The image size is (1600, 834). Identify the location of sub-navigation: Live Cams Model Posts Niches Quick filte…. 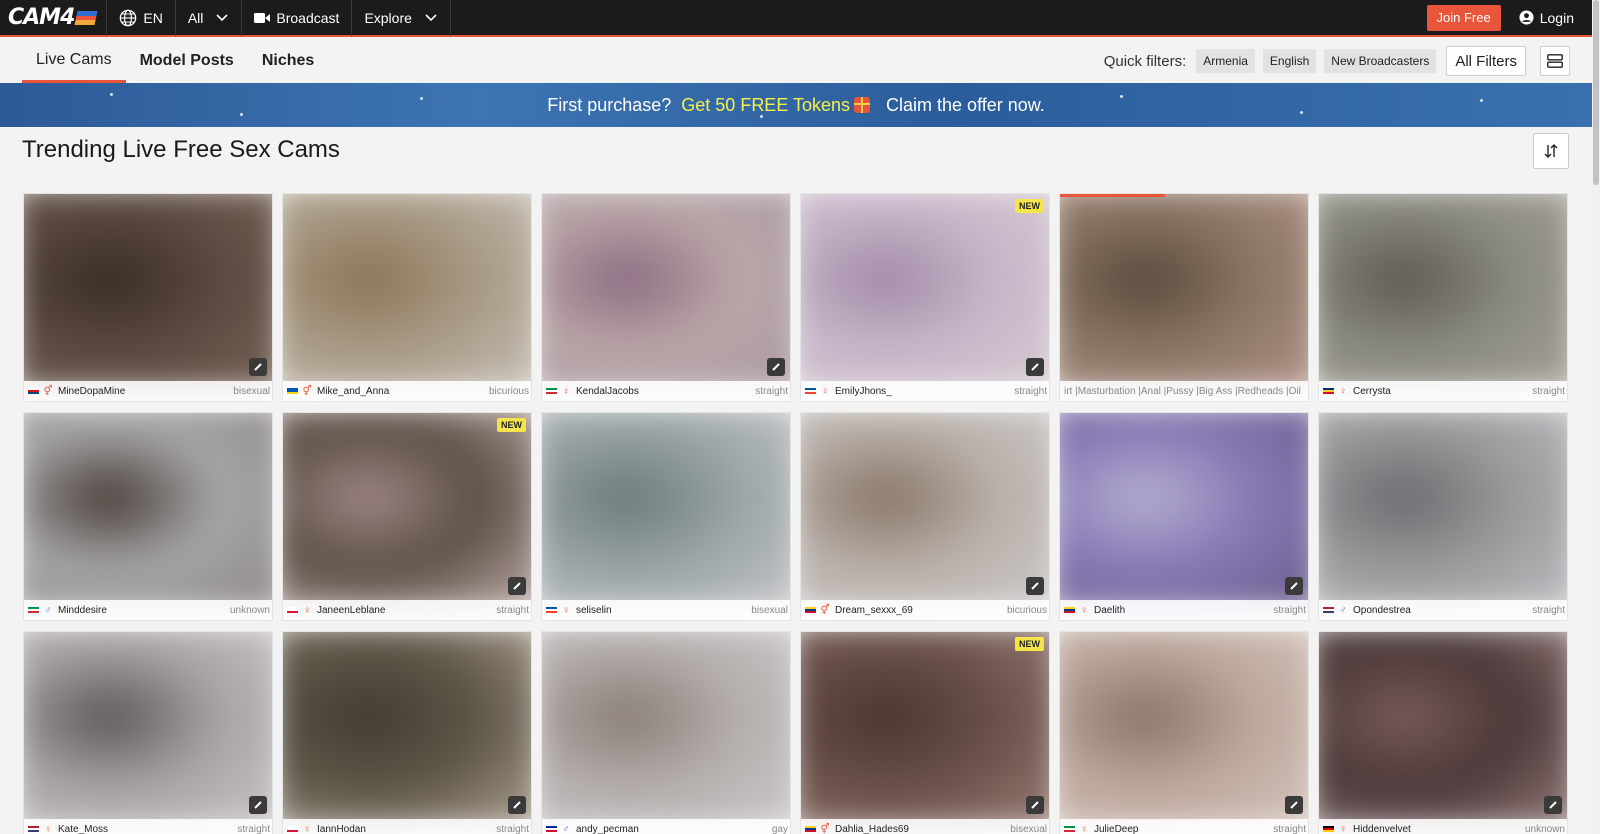
(796, 61).